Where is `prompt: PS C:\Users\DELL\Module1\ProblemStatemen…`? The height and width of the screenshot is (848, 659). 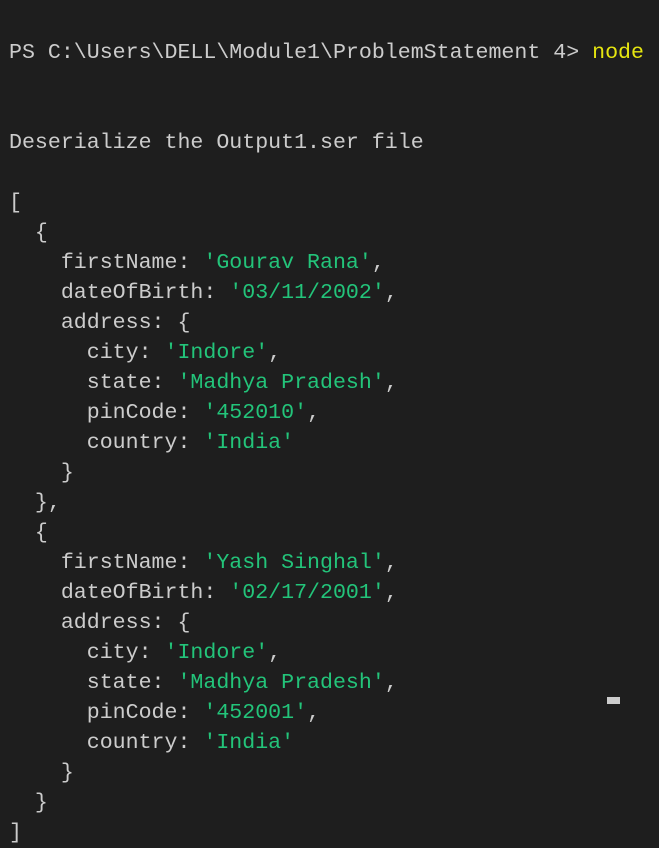
prompt: PS C:\Users\DELL\Module1\ProblemStatemen… is located at coordinates (301, 53).